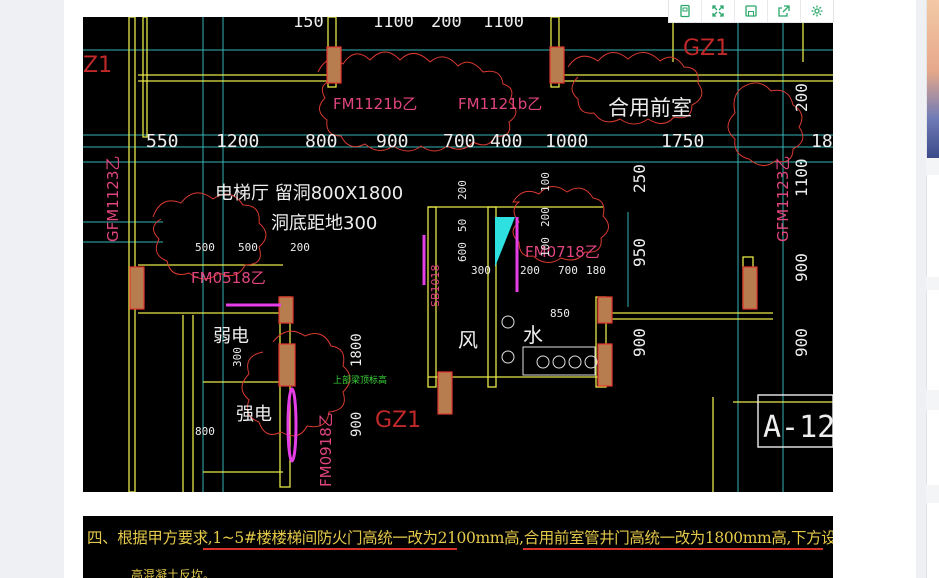 The image size is (939, 578). Describe the element at coordinates (533, 335) in the screenshot. I see `room-label: 水` at that location.